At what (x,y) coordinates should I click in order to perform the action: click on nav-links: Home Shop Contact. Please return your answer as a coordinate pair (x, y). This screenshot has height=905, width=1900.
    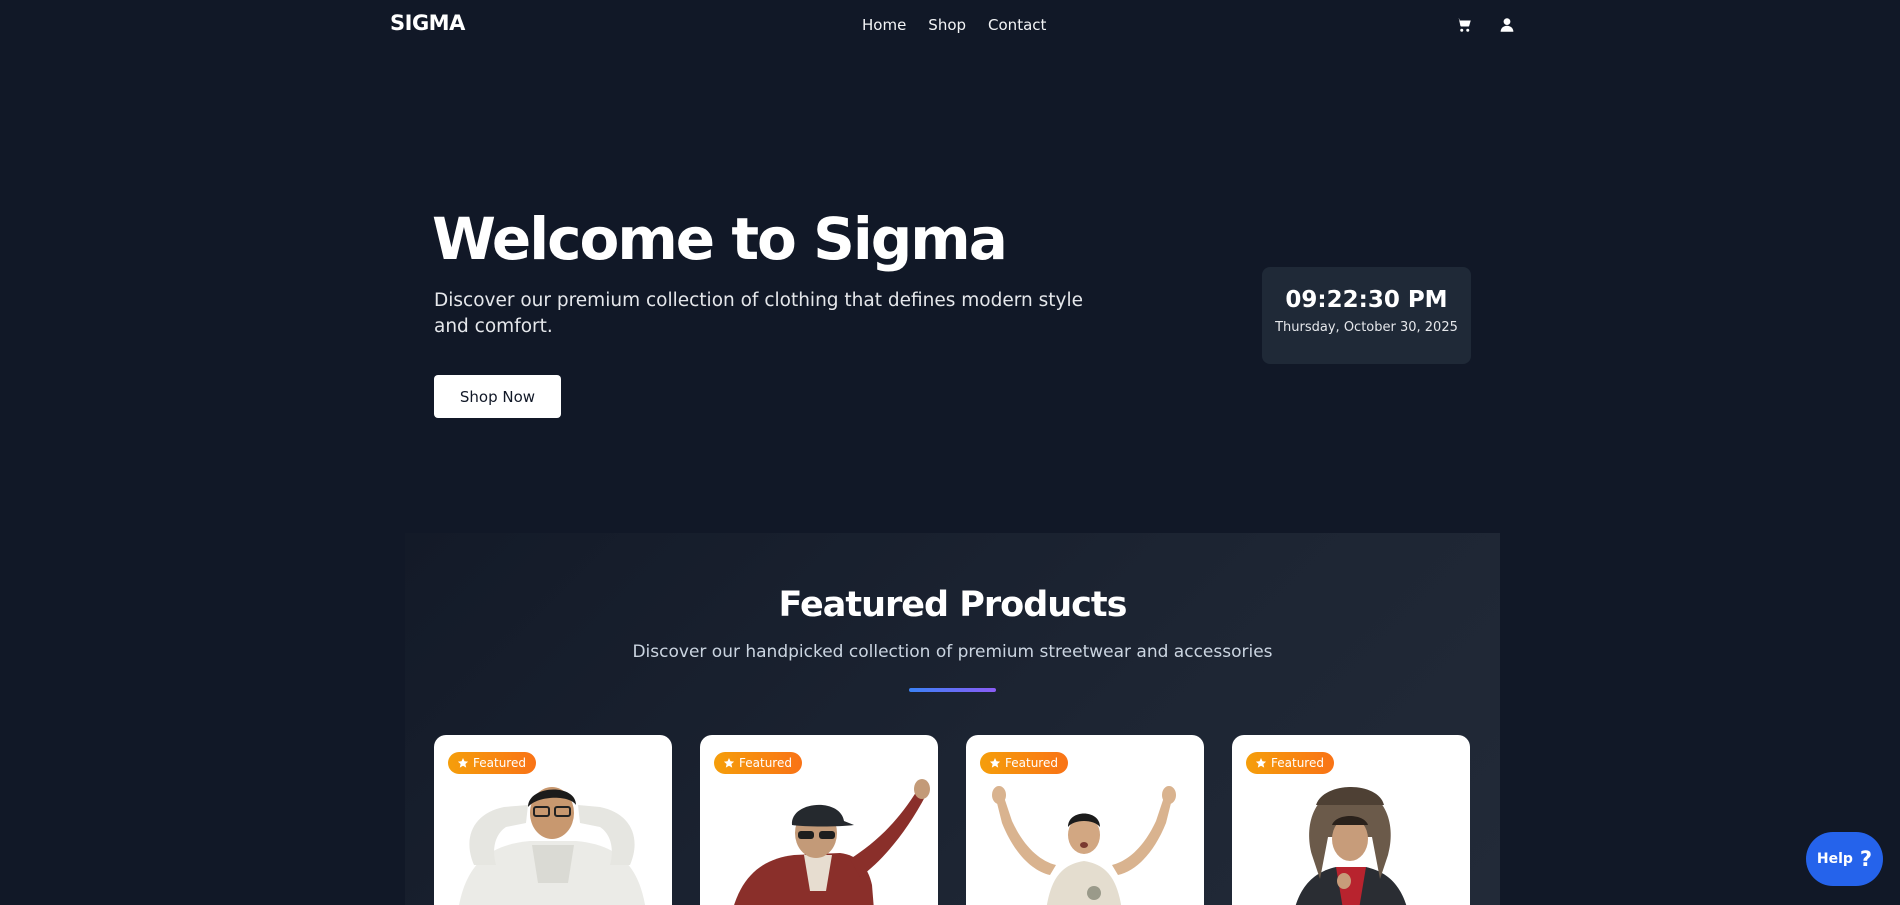
    Looking at the image, I should click on (954, 25).